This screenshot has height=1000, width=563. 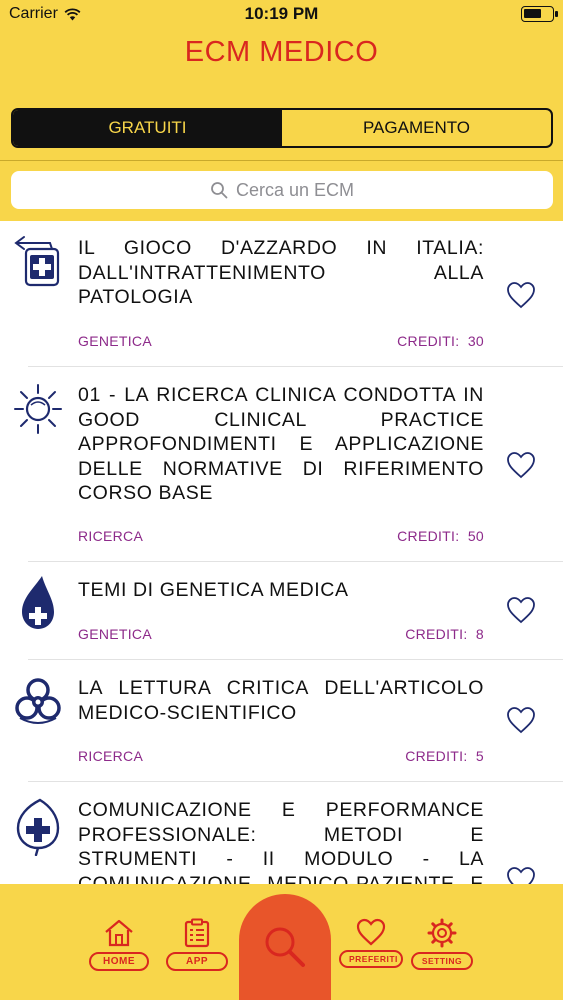 What do you see at coordinates (479, 756) in the screenshot?
I see `credits-value: 5` at bounding box center [479, 756].